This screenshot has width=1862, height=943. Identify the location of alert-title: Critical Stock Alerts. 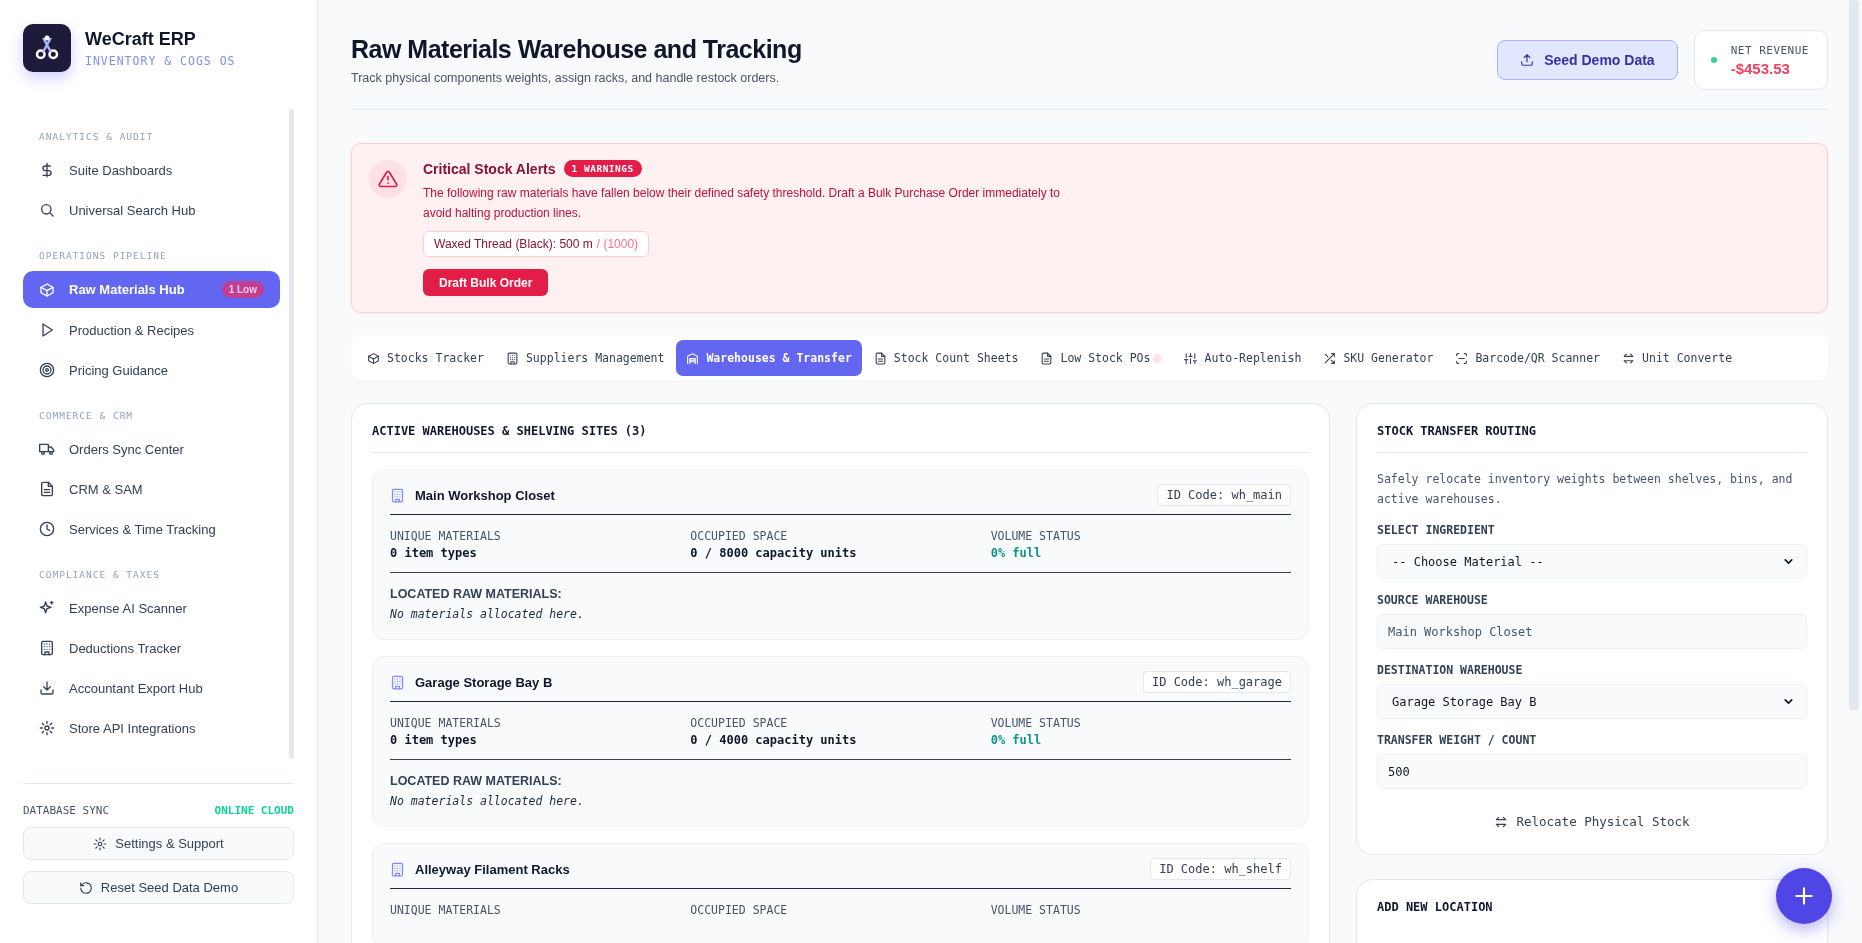
(489, 168).